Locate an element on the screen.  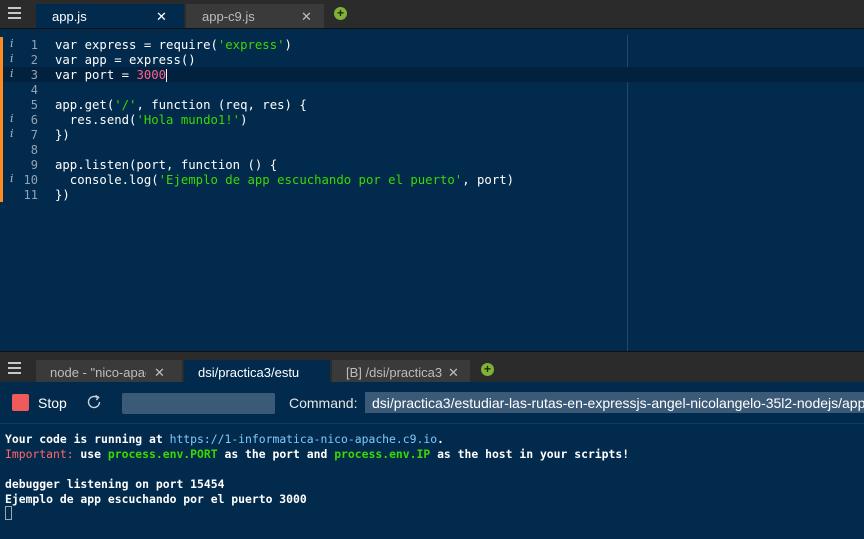
important-text: as the port and is located at coordinates (276, 454).